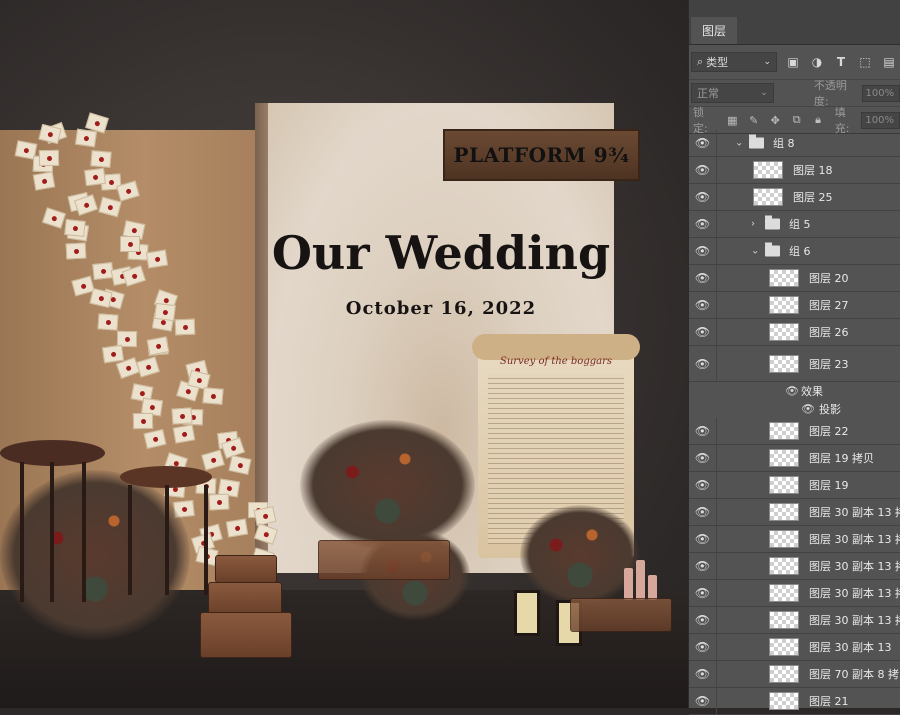  What do you see at coordinates (756, 143) in the screenshot?
I see `folder-icon` at bounding box center [756, 143].